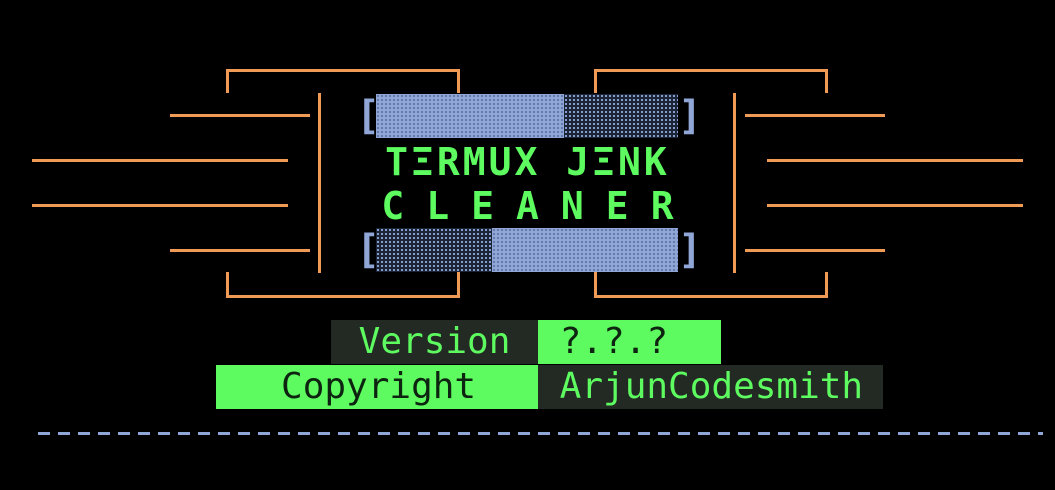  Describe the element at coordinates (343, 296) in the screenshot. I see `frame-bottom-left-line` at that location.